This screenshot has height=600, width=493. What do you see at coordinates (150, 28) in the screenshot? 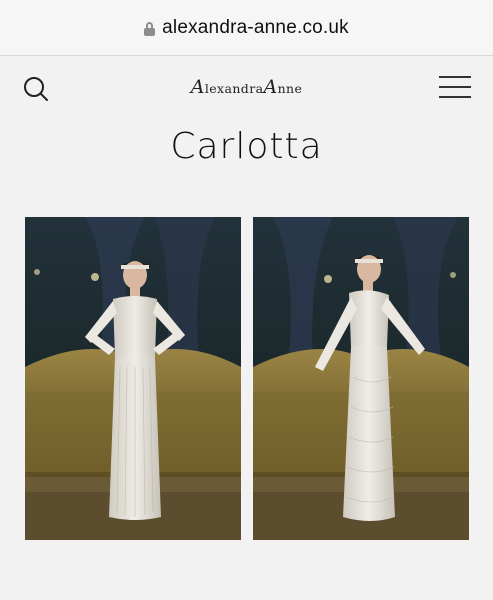
I see `lock-icon` at bounding box center [150, 28].